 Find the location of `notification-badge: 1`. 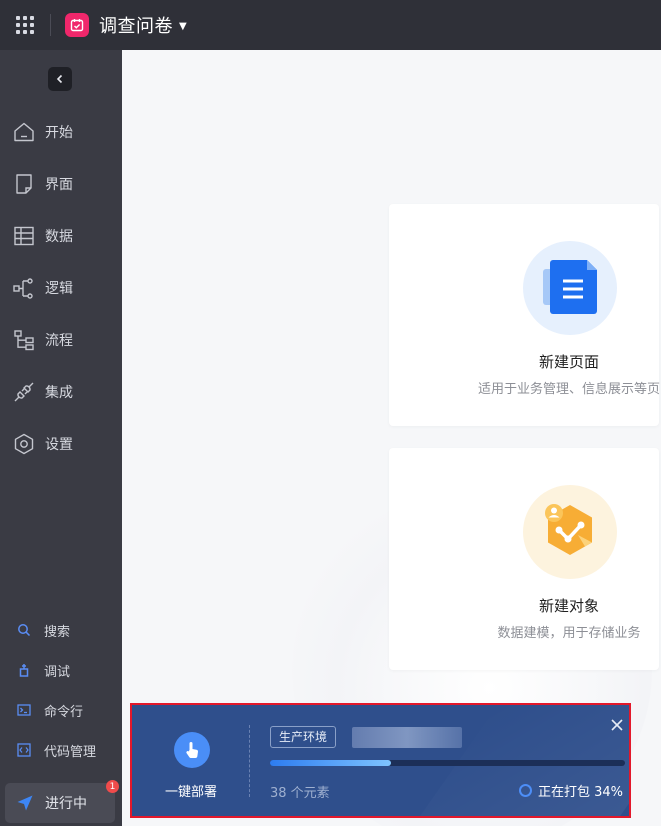

notification-badge: 1 is located at coordinates (112, 786).